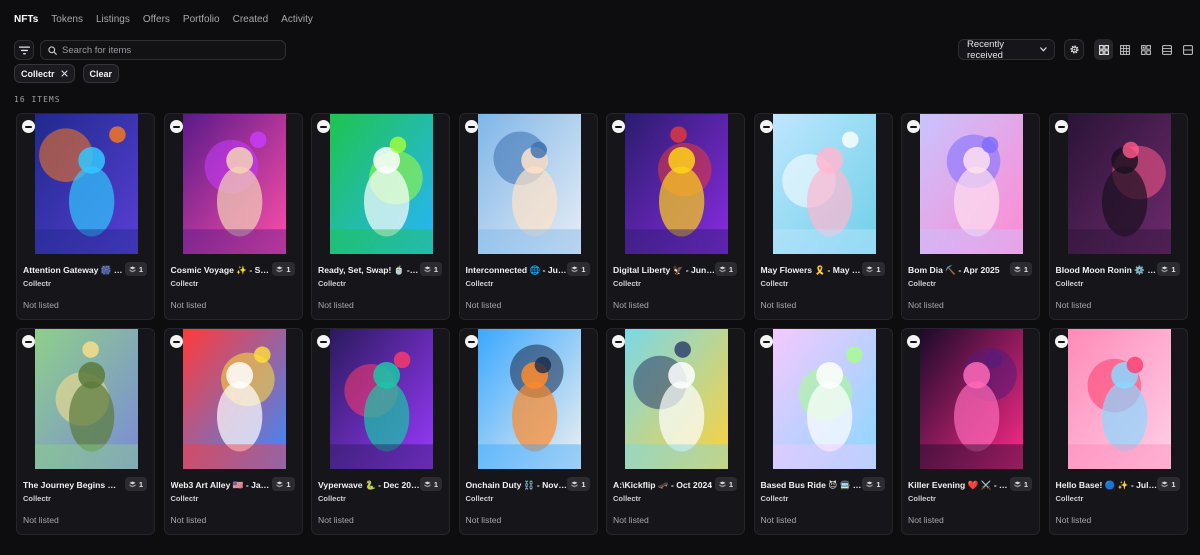 The height and width of the screenshot is (555, 1200). I want to click on tab-offers: Offers, so click(156, 20).